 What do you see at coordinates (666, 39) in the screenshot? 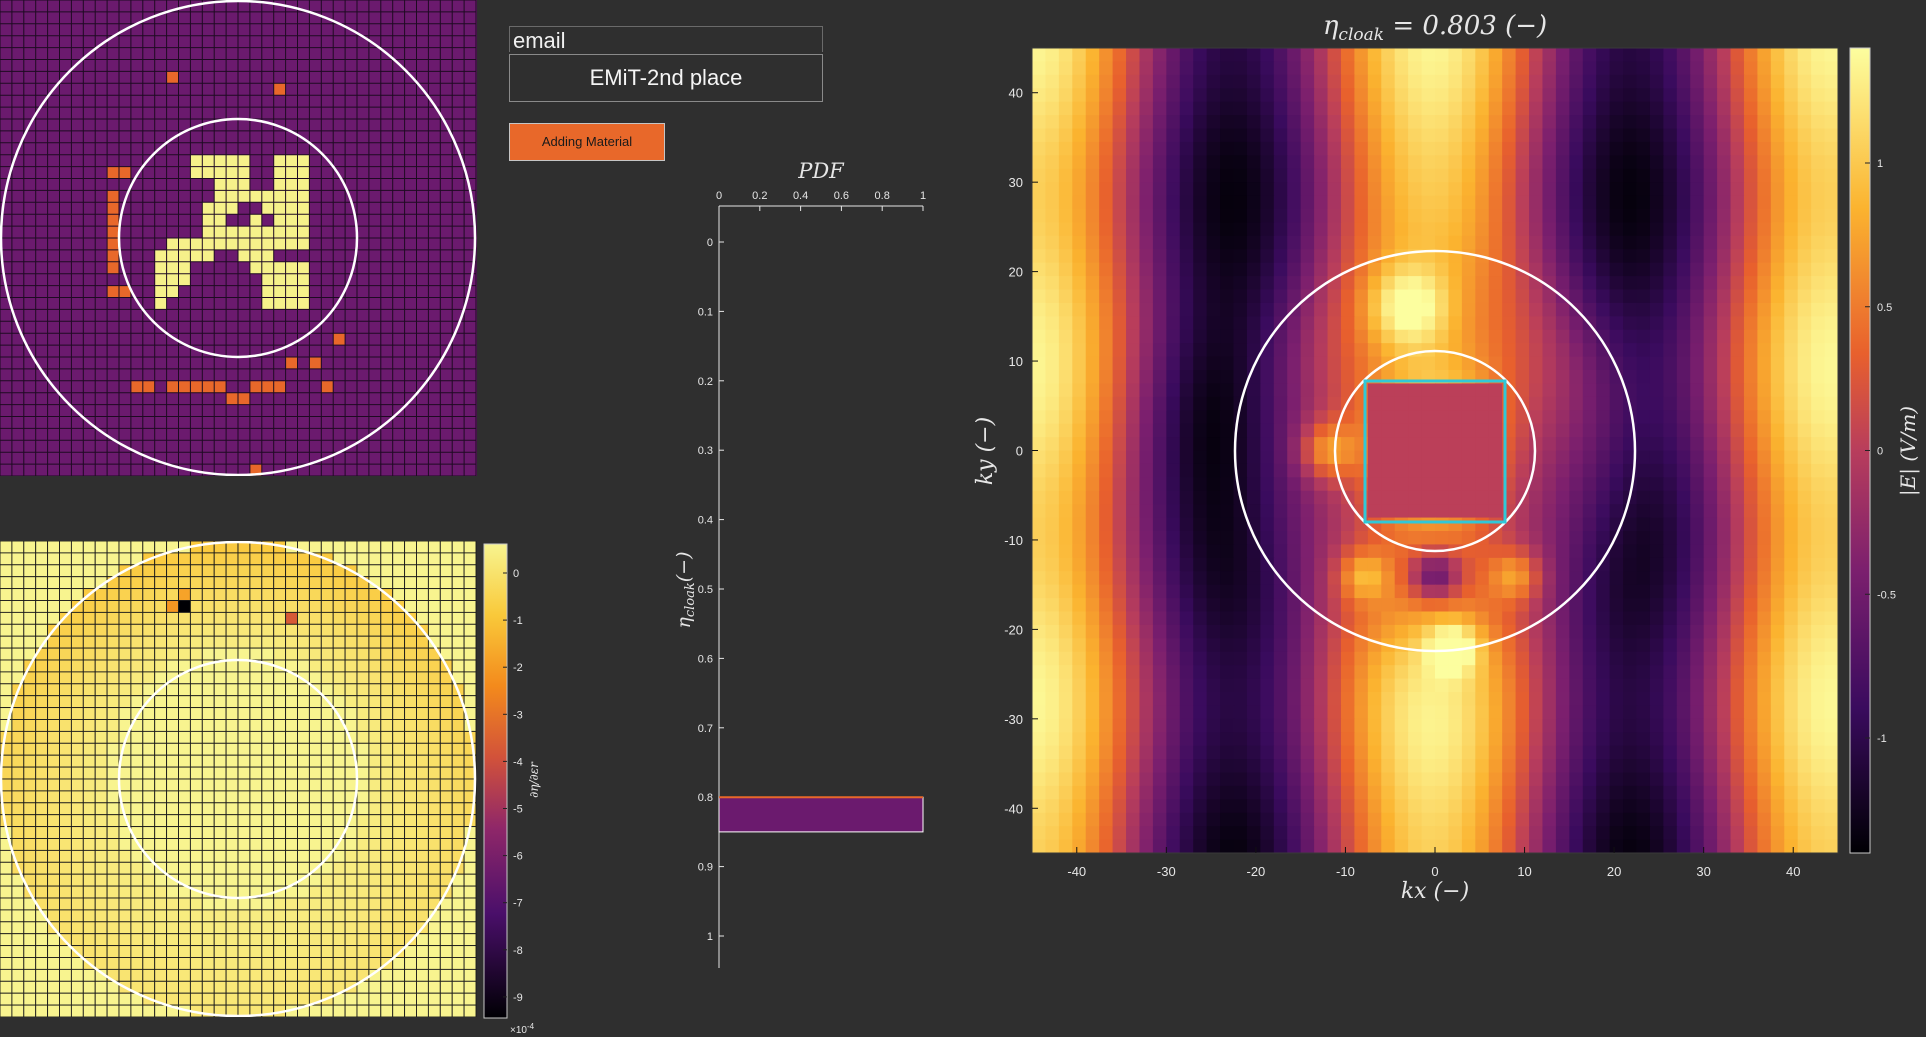
I see `email-field: email` at bounding box center [666, 39].